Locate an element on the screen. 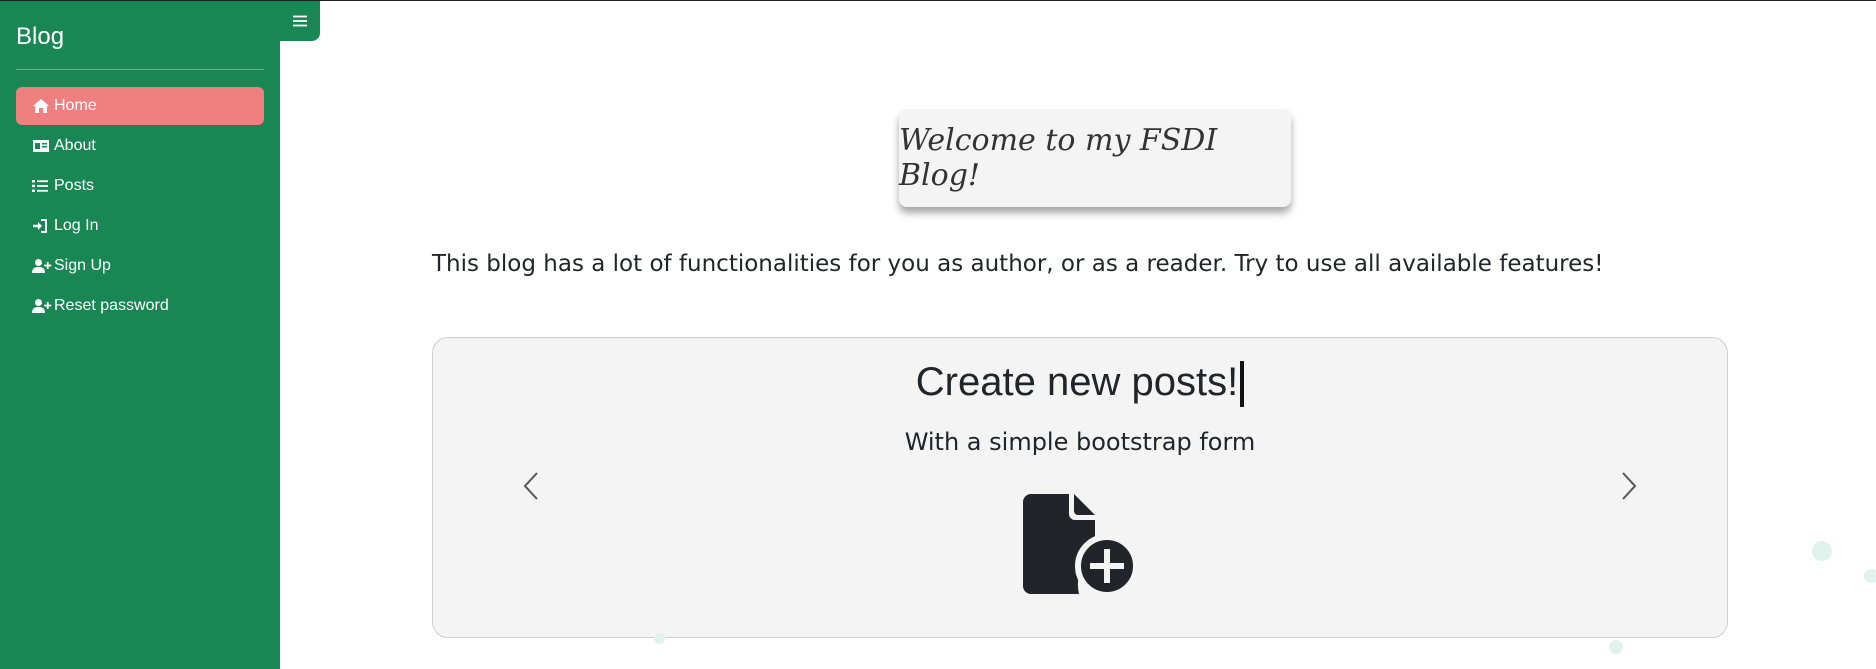 Image resolution: width=1876 pixels, height=669 pixels. sidebar-item-login: Log In is located at coordinates (140, 226).